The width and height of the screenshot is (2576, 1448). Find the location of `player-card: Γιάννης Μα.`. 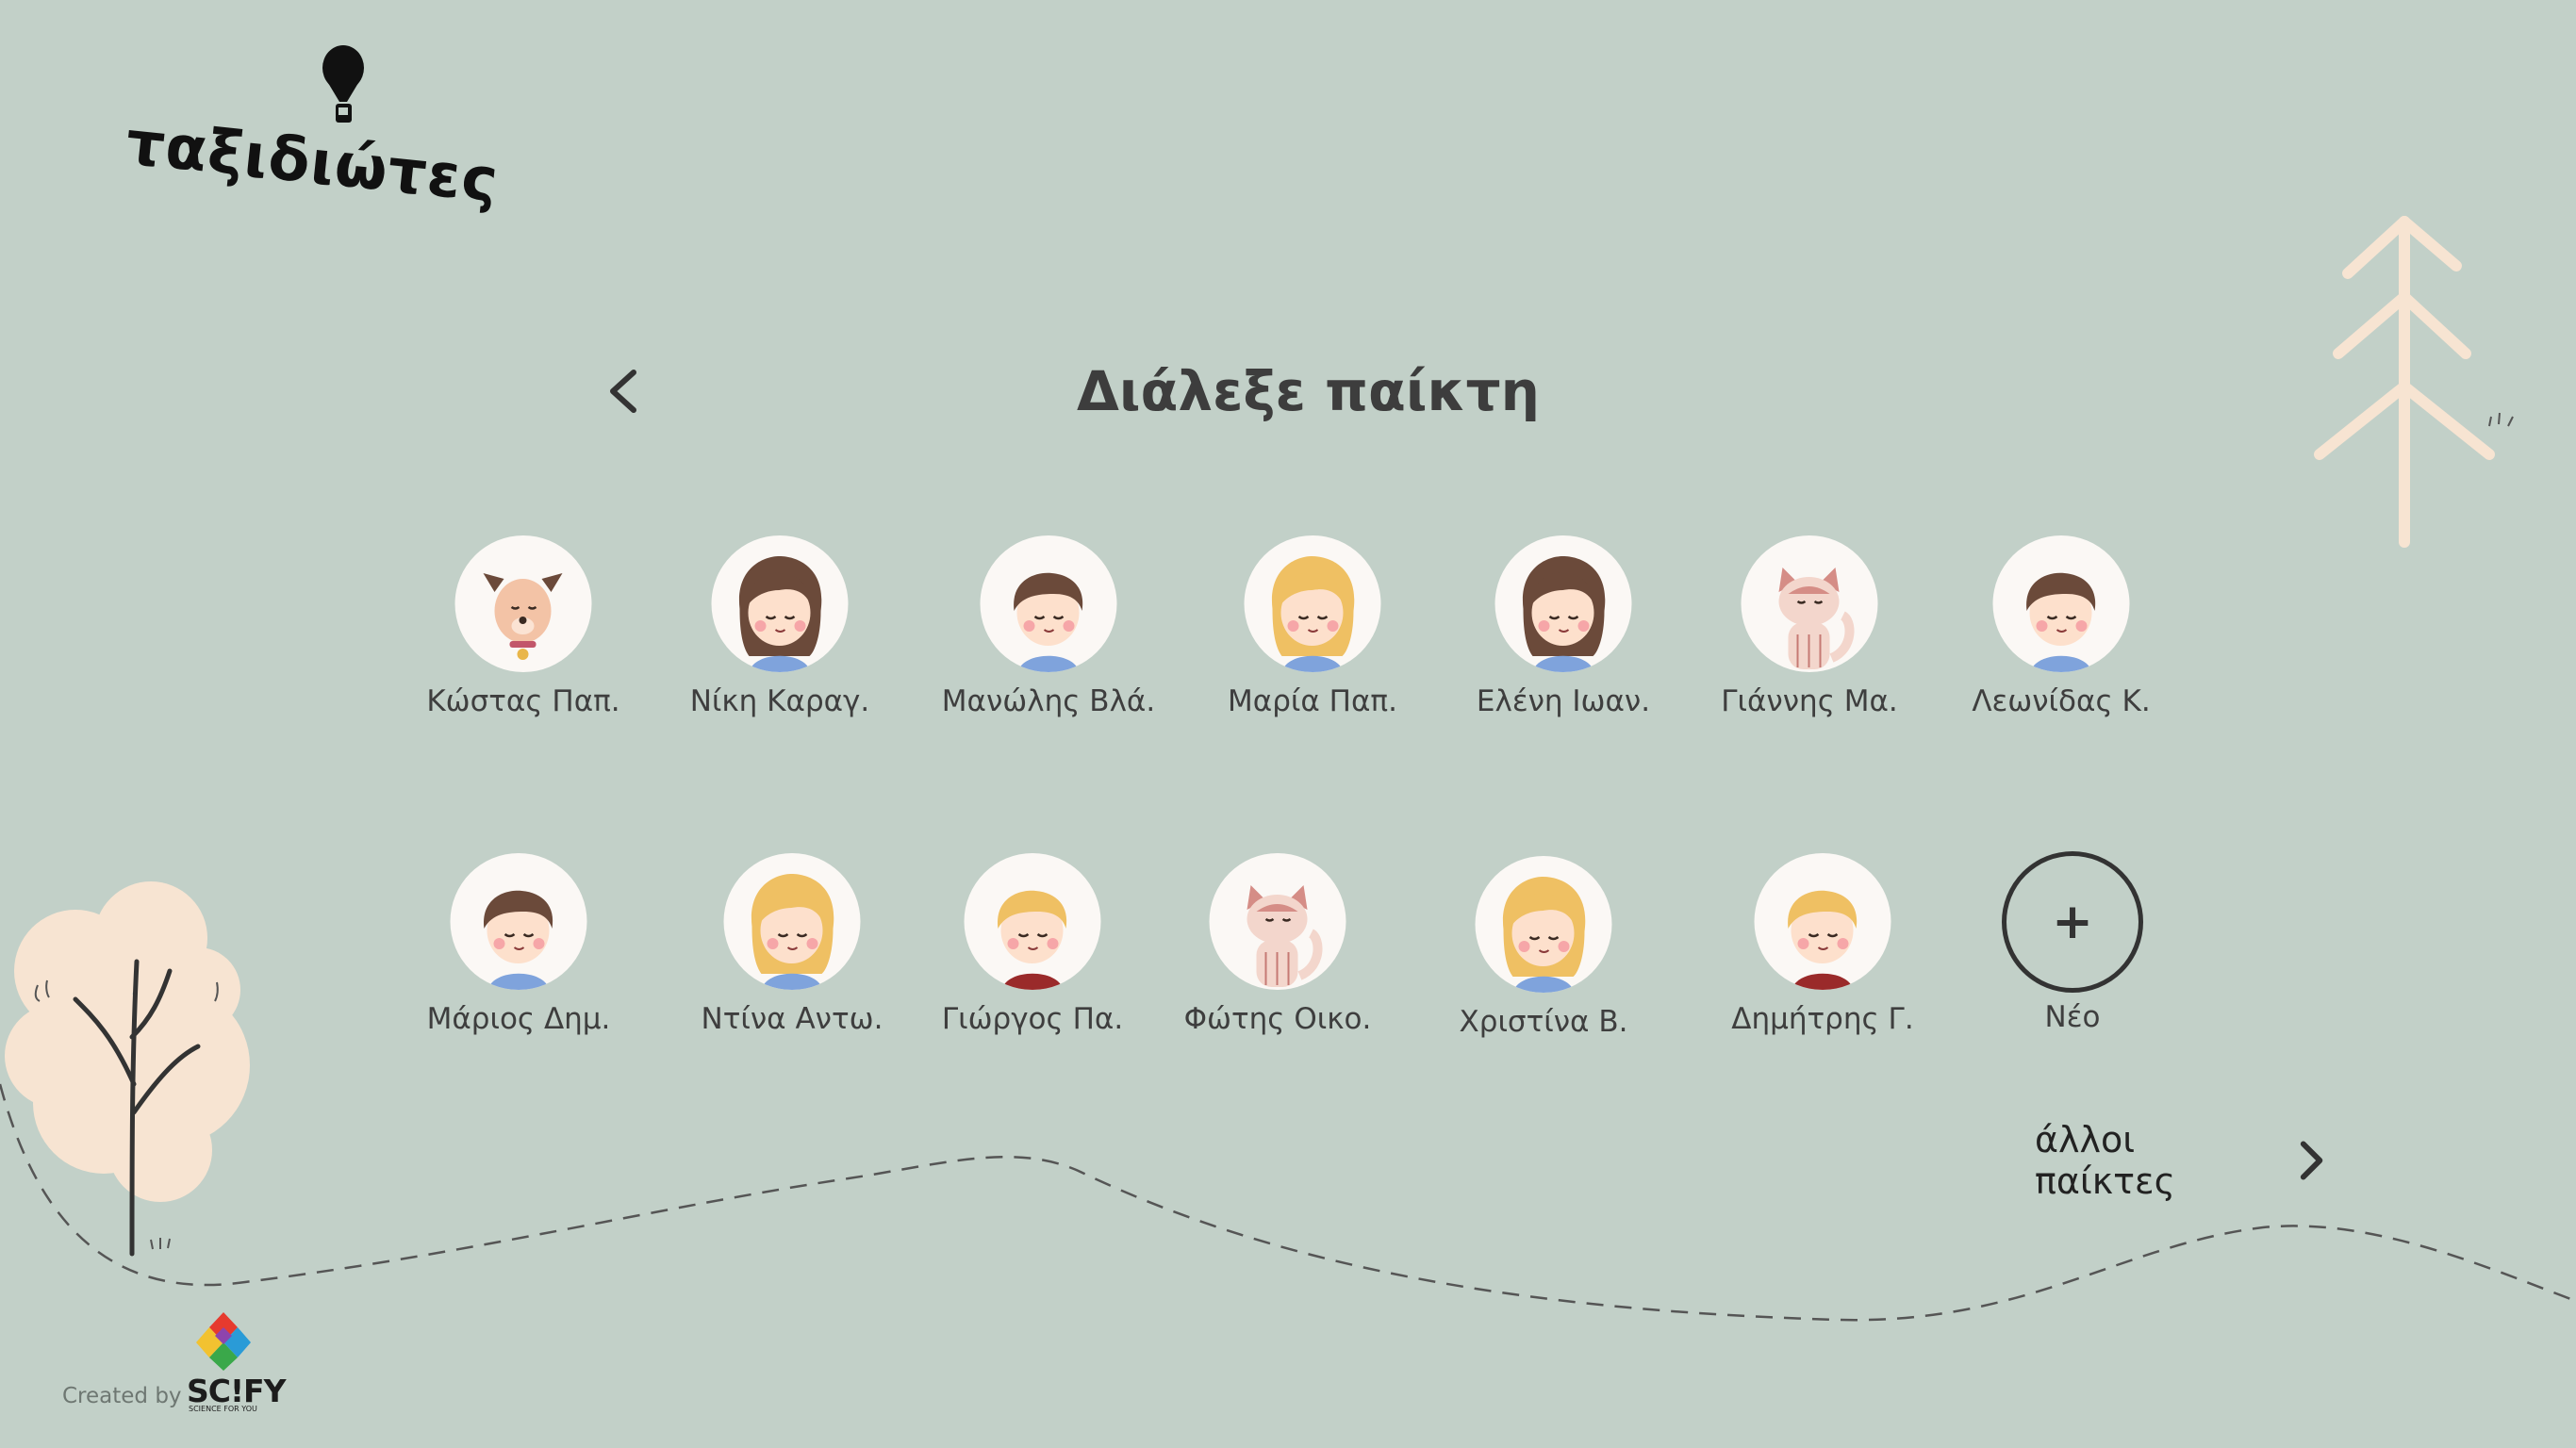

player-card: Γιάννης Μα. is located at coordinates (1809, 648).